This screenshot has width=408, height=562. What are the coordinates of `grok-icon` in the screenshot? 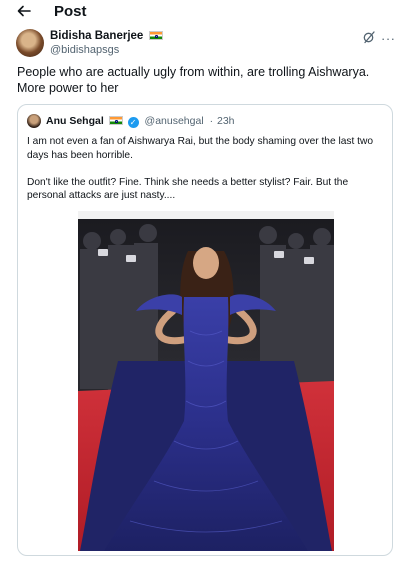 It's located at (369, 37).